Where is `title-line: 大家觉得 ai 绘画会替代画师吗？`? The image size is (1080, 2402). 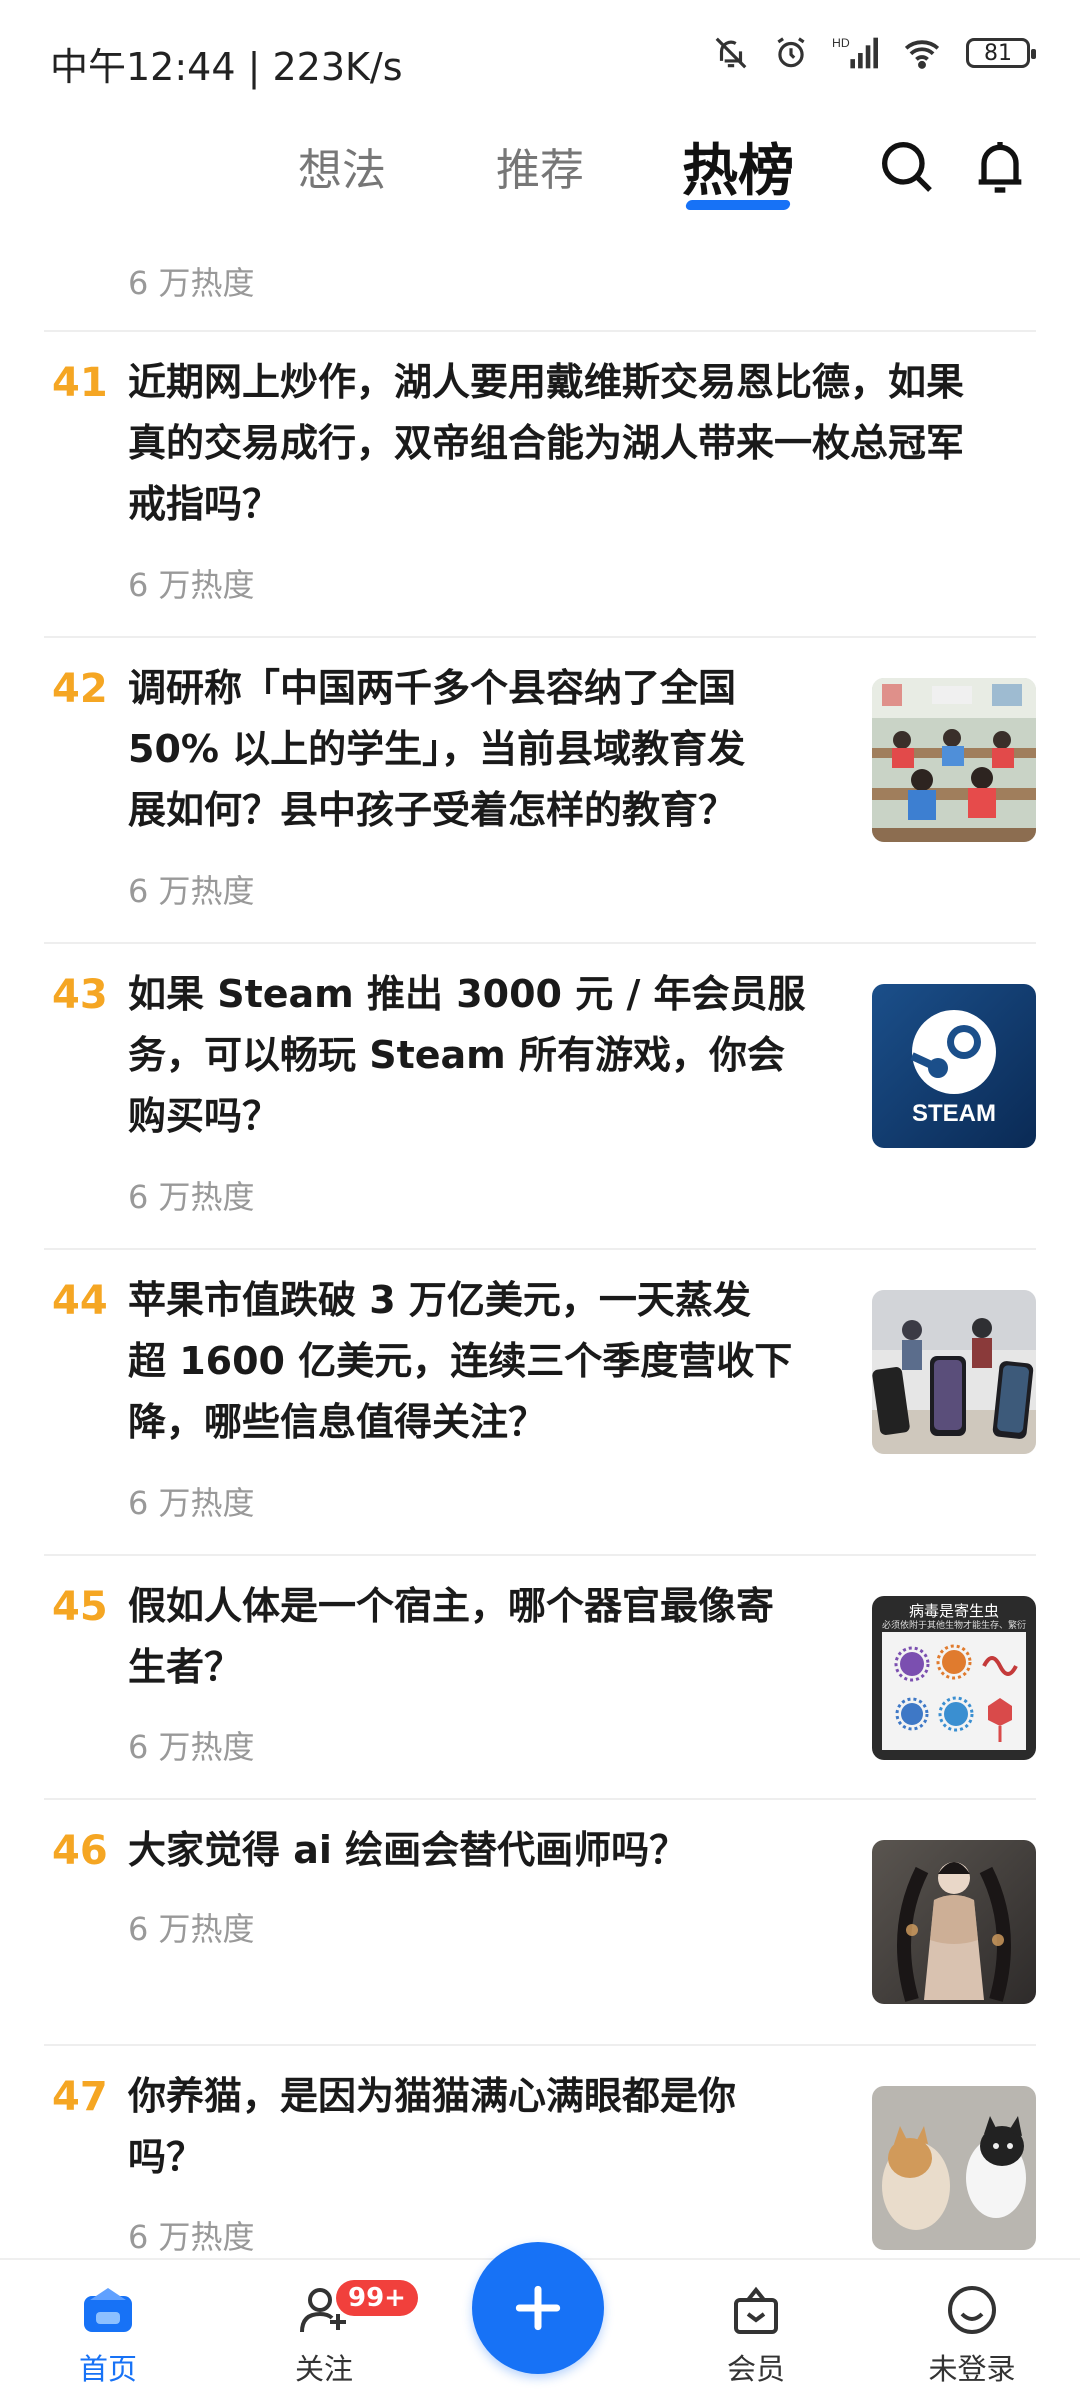 title-line: 大家觉得 ai 绘画会替代画师吗？ is located at coordinates (408, 1850).